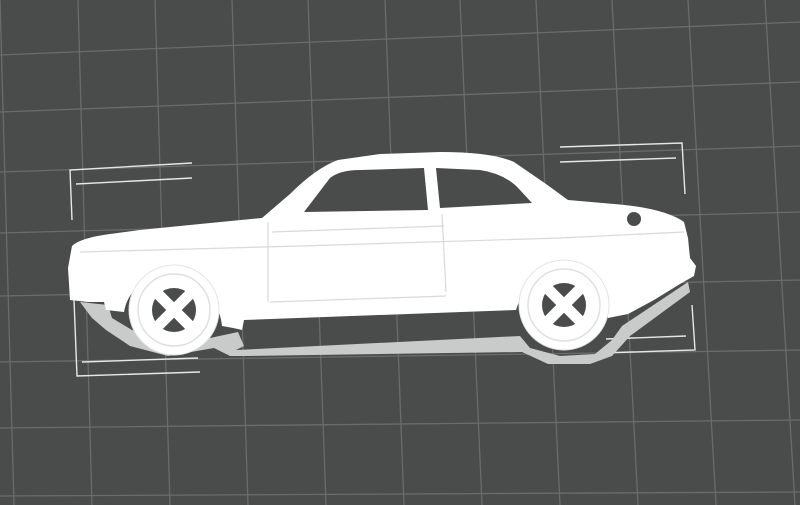  I want to click on guide-top-left, so click(131, 191).